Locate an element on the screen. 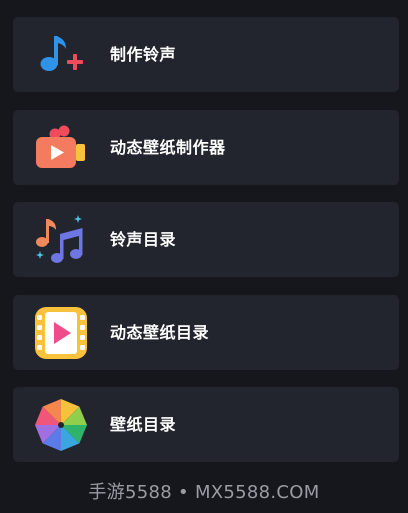 The height and width of the screenshot is (513, 408). menu-item-label: 壁纸目录 is located at coordinates (143, 424).